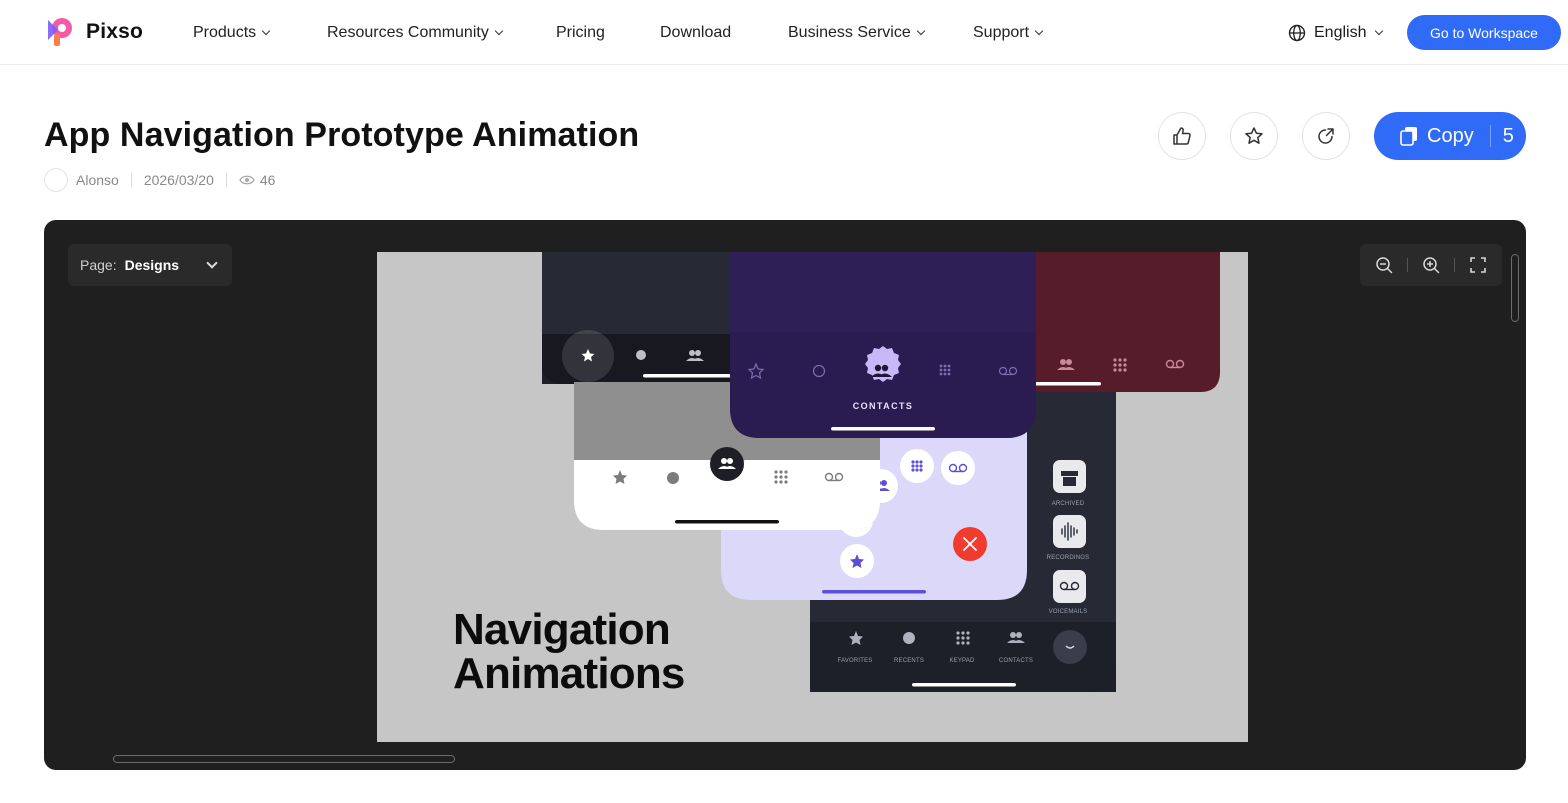 This screenshot has width=1568, height=803. Describe the element at coordinates (1515, 288) in the screenshot. I see `vertical-scrollbar` at that location.